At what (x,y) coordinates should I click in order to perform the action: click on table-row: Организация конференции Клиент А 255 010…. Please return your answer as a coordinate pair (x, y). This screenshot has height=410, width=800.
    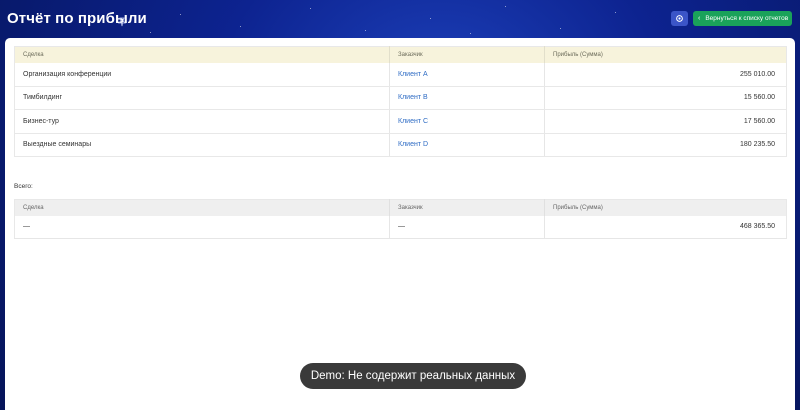
    Looking at the image, I should click on (400, 74).